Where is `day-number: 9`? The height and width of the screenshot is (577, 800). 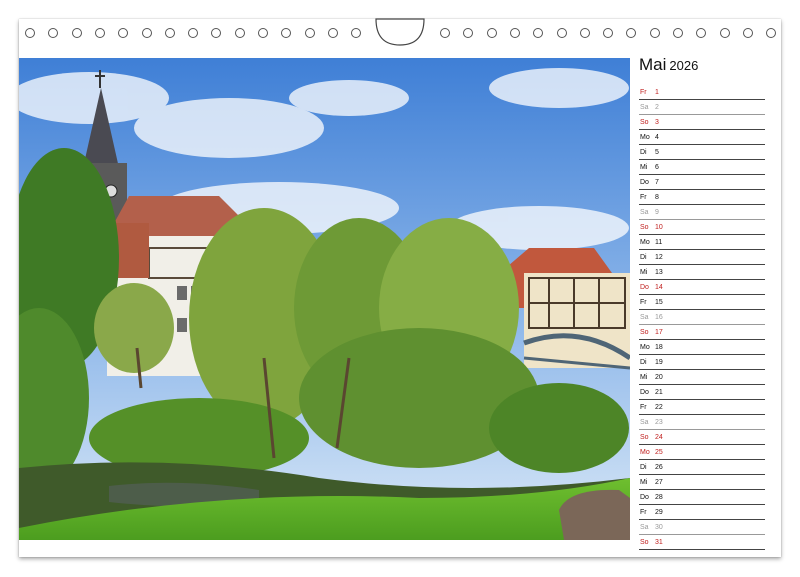
day-number: 9 is located at coordinates (657, 212).